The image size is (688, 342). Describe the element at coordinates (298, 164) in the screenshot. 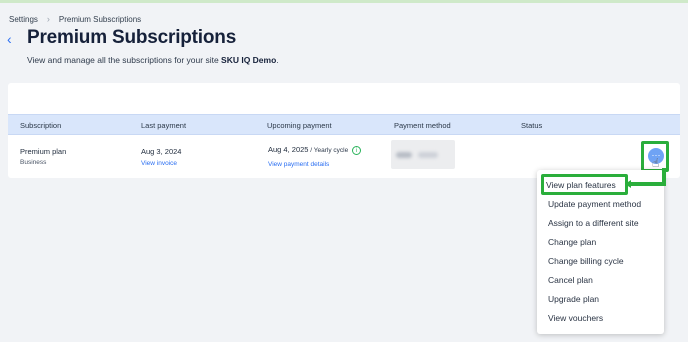

I see `view-payment-details-link: View payment details` at that location.